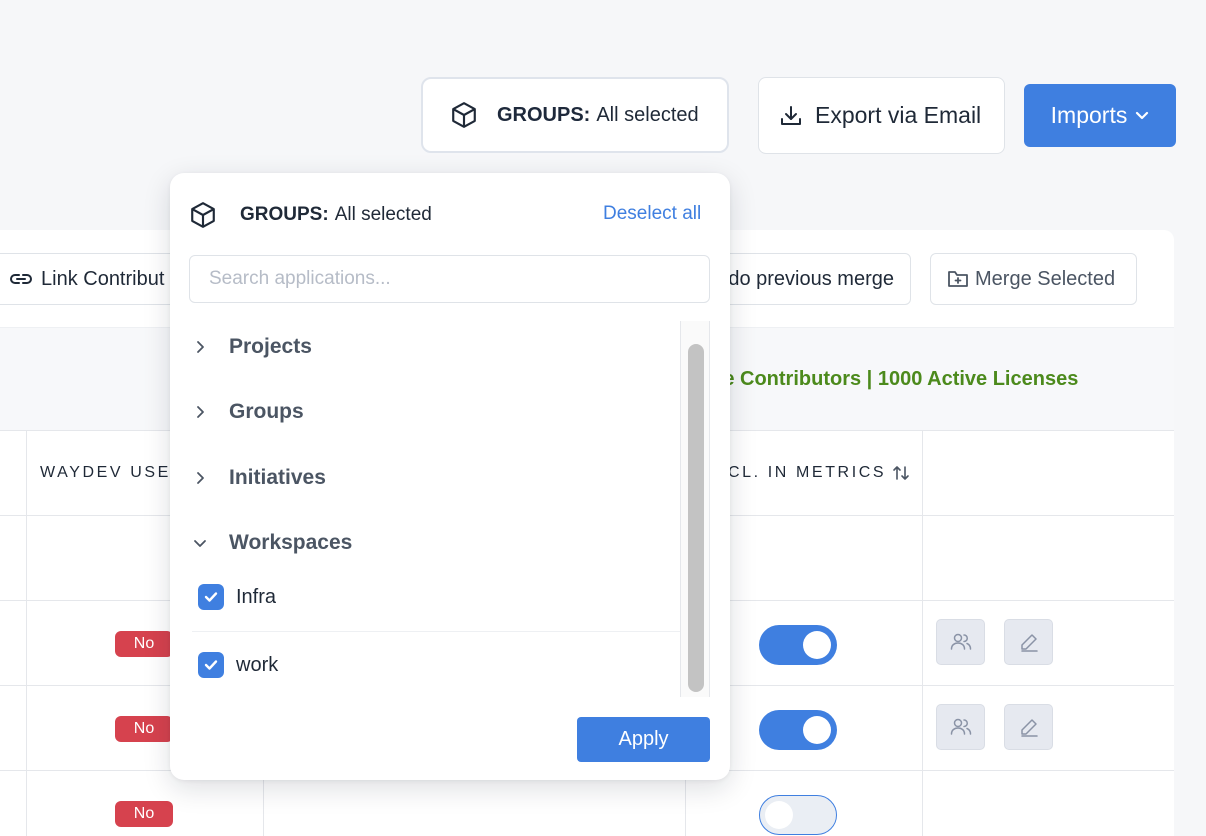 This screenshot has width=1206, height=836. I want to click on link-icon, so click(21, 279).